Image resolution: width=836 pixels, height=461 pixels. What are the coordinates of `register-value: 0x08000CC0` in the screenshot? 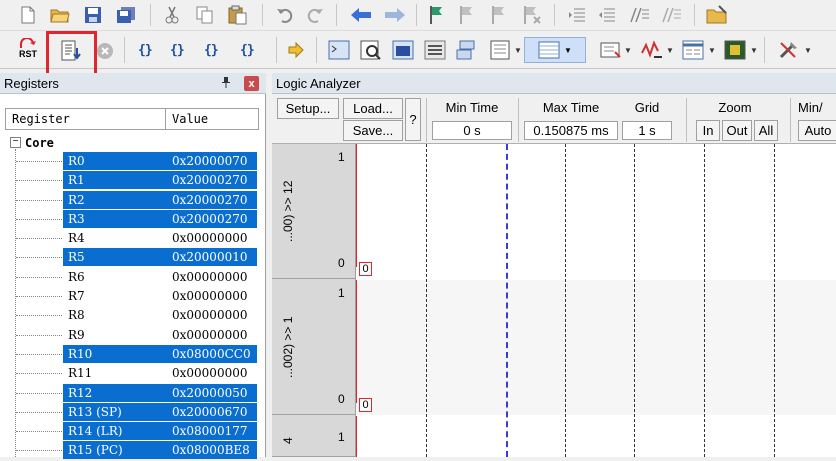 It's located at (211, 354).